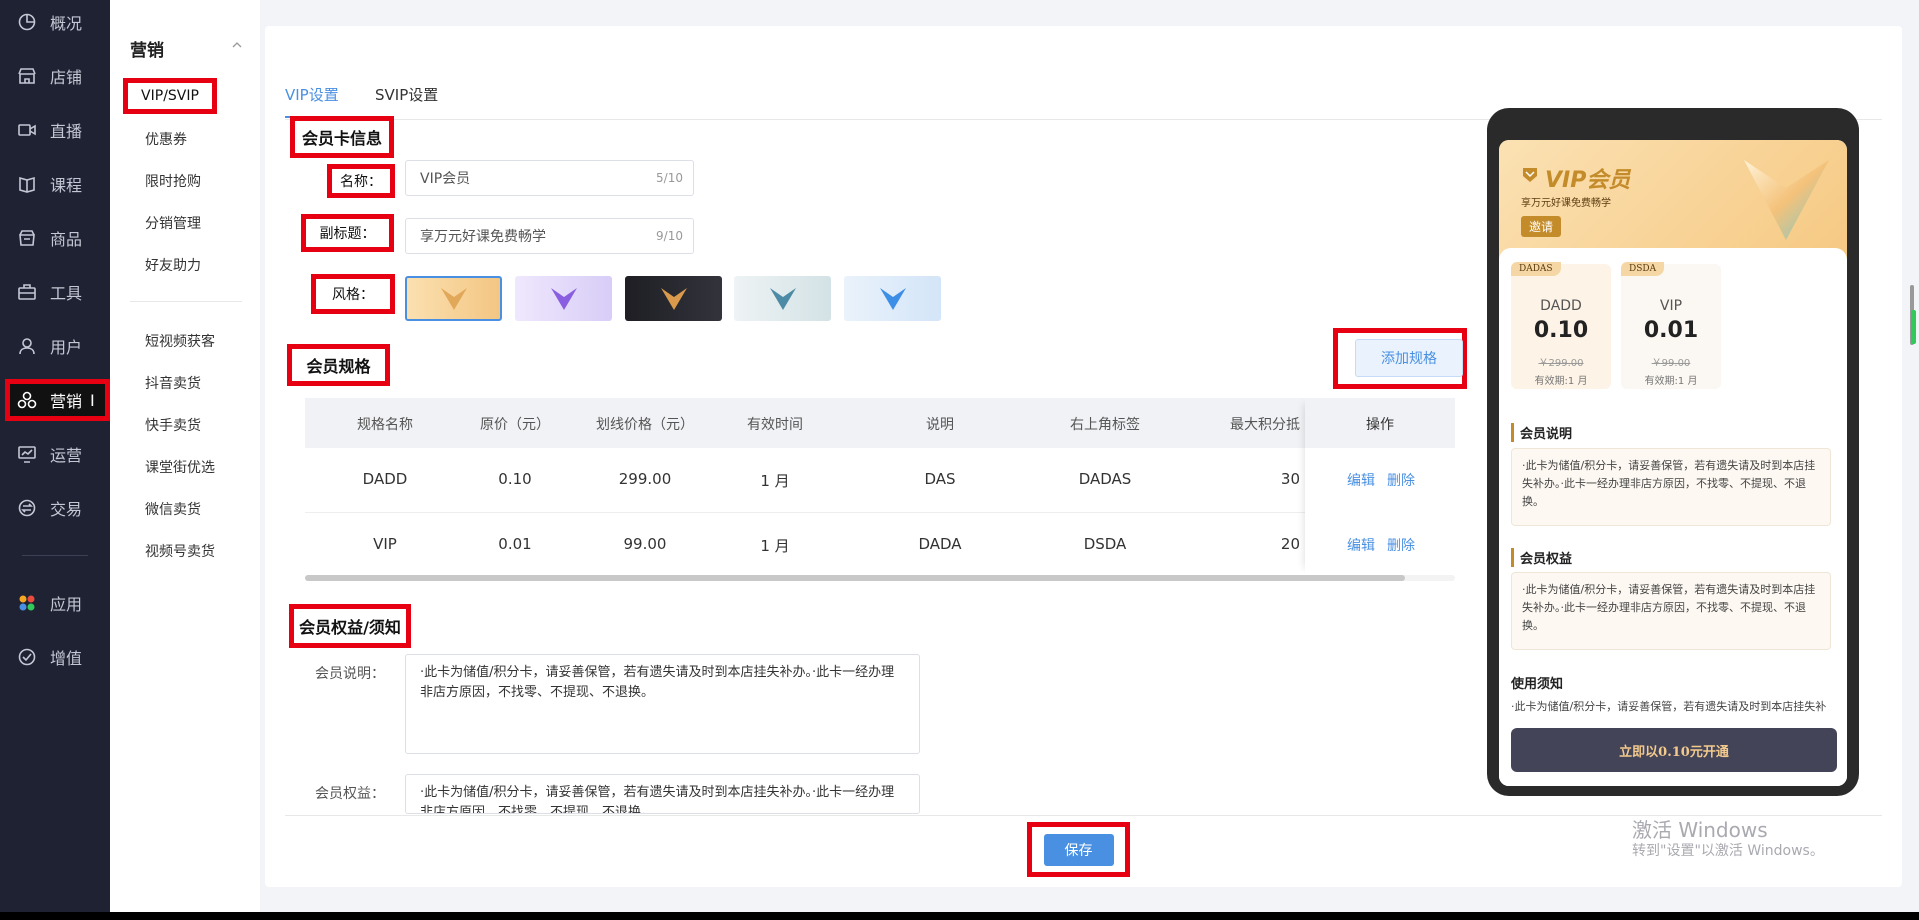  Describe the element at coordinates (59, 292) in the screenshot. I see `nav-tools: 工具` at that location.